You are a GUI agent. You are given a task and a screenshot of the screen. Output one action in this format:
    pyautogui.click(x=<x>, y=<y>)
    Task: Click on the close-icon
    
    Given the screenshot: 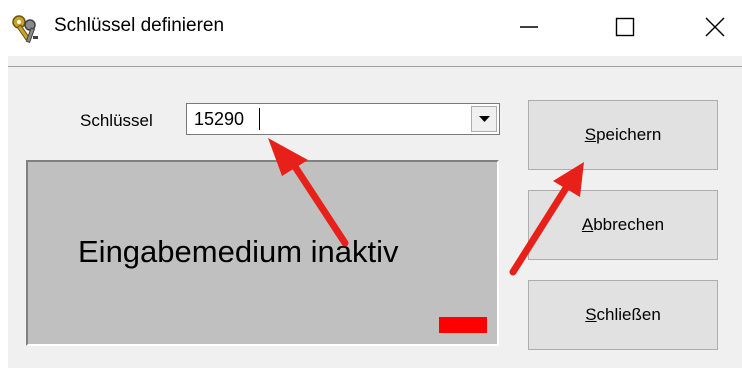 What is the action you would take?
    pyautogui.click(x=715, y=27)
    